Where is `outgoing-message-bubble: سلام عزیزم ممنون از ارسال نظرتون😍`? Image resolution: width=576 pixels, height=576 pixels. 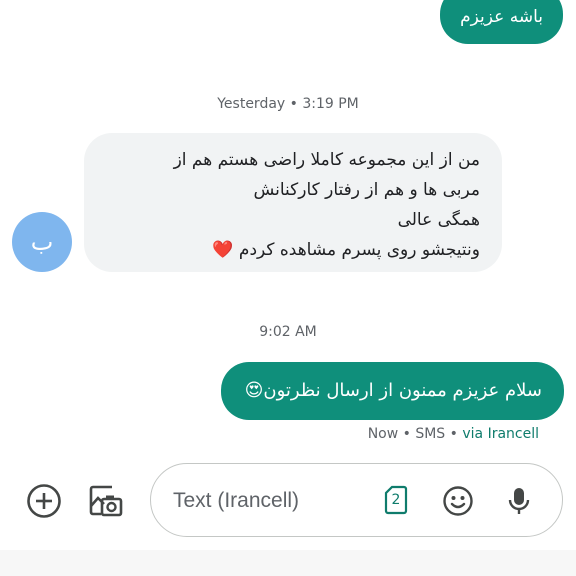 outgoing-message-bubble: سلام عزیزم ممنون از ارسال نظرتون😍 is located at coordinates (392, 391).